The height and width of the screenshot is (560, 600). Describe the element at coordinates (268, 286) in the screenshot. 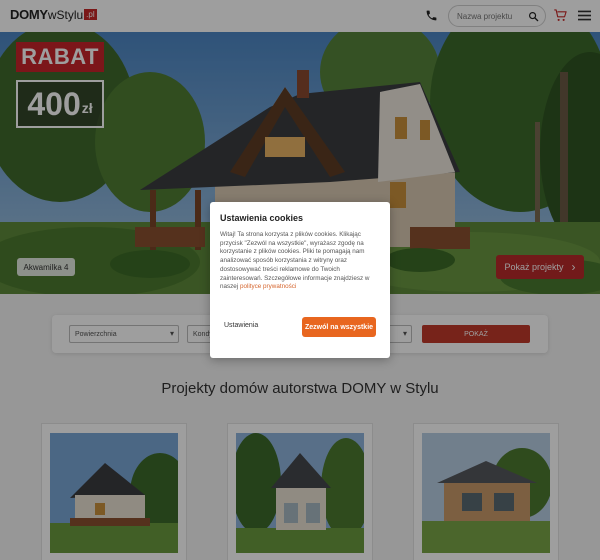

I see `privacy-policy-link: polityce prywatności` at that location.